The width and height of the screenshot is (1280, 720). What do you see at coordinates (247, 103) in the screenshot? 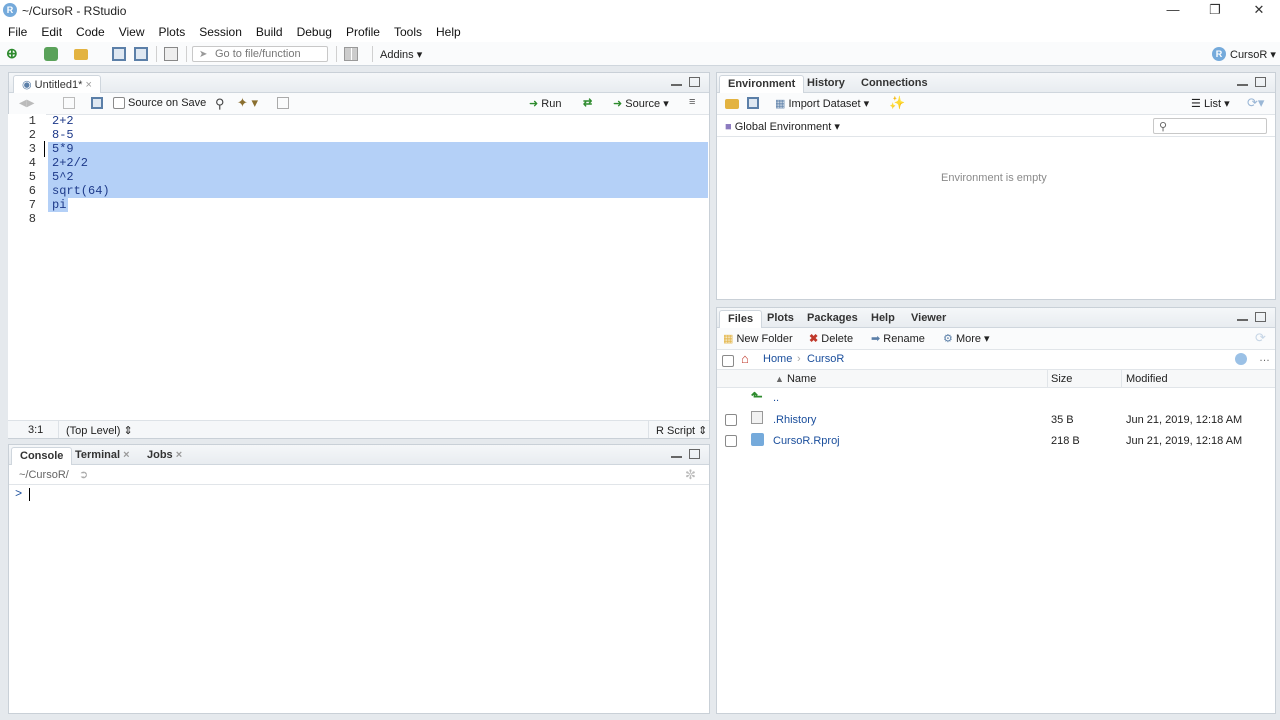
I see `code-tools-wand-icon: ✦ ▾` at bounding box center [247, 103].